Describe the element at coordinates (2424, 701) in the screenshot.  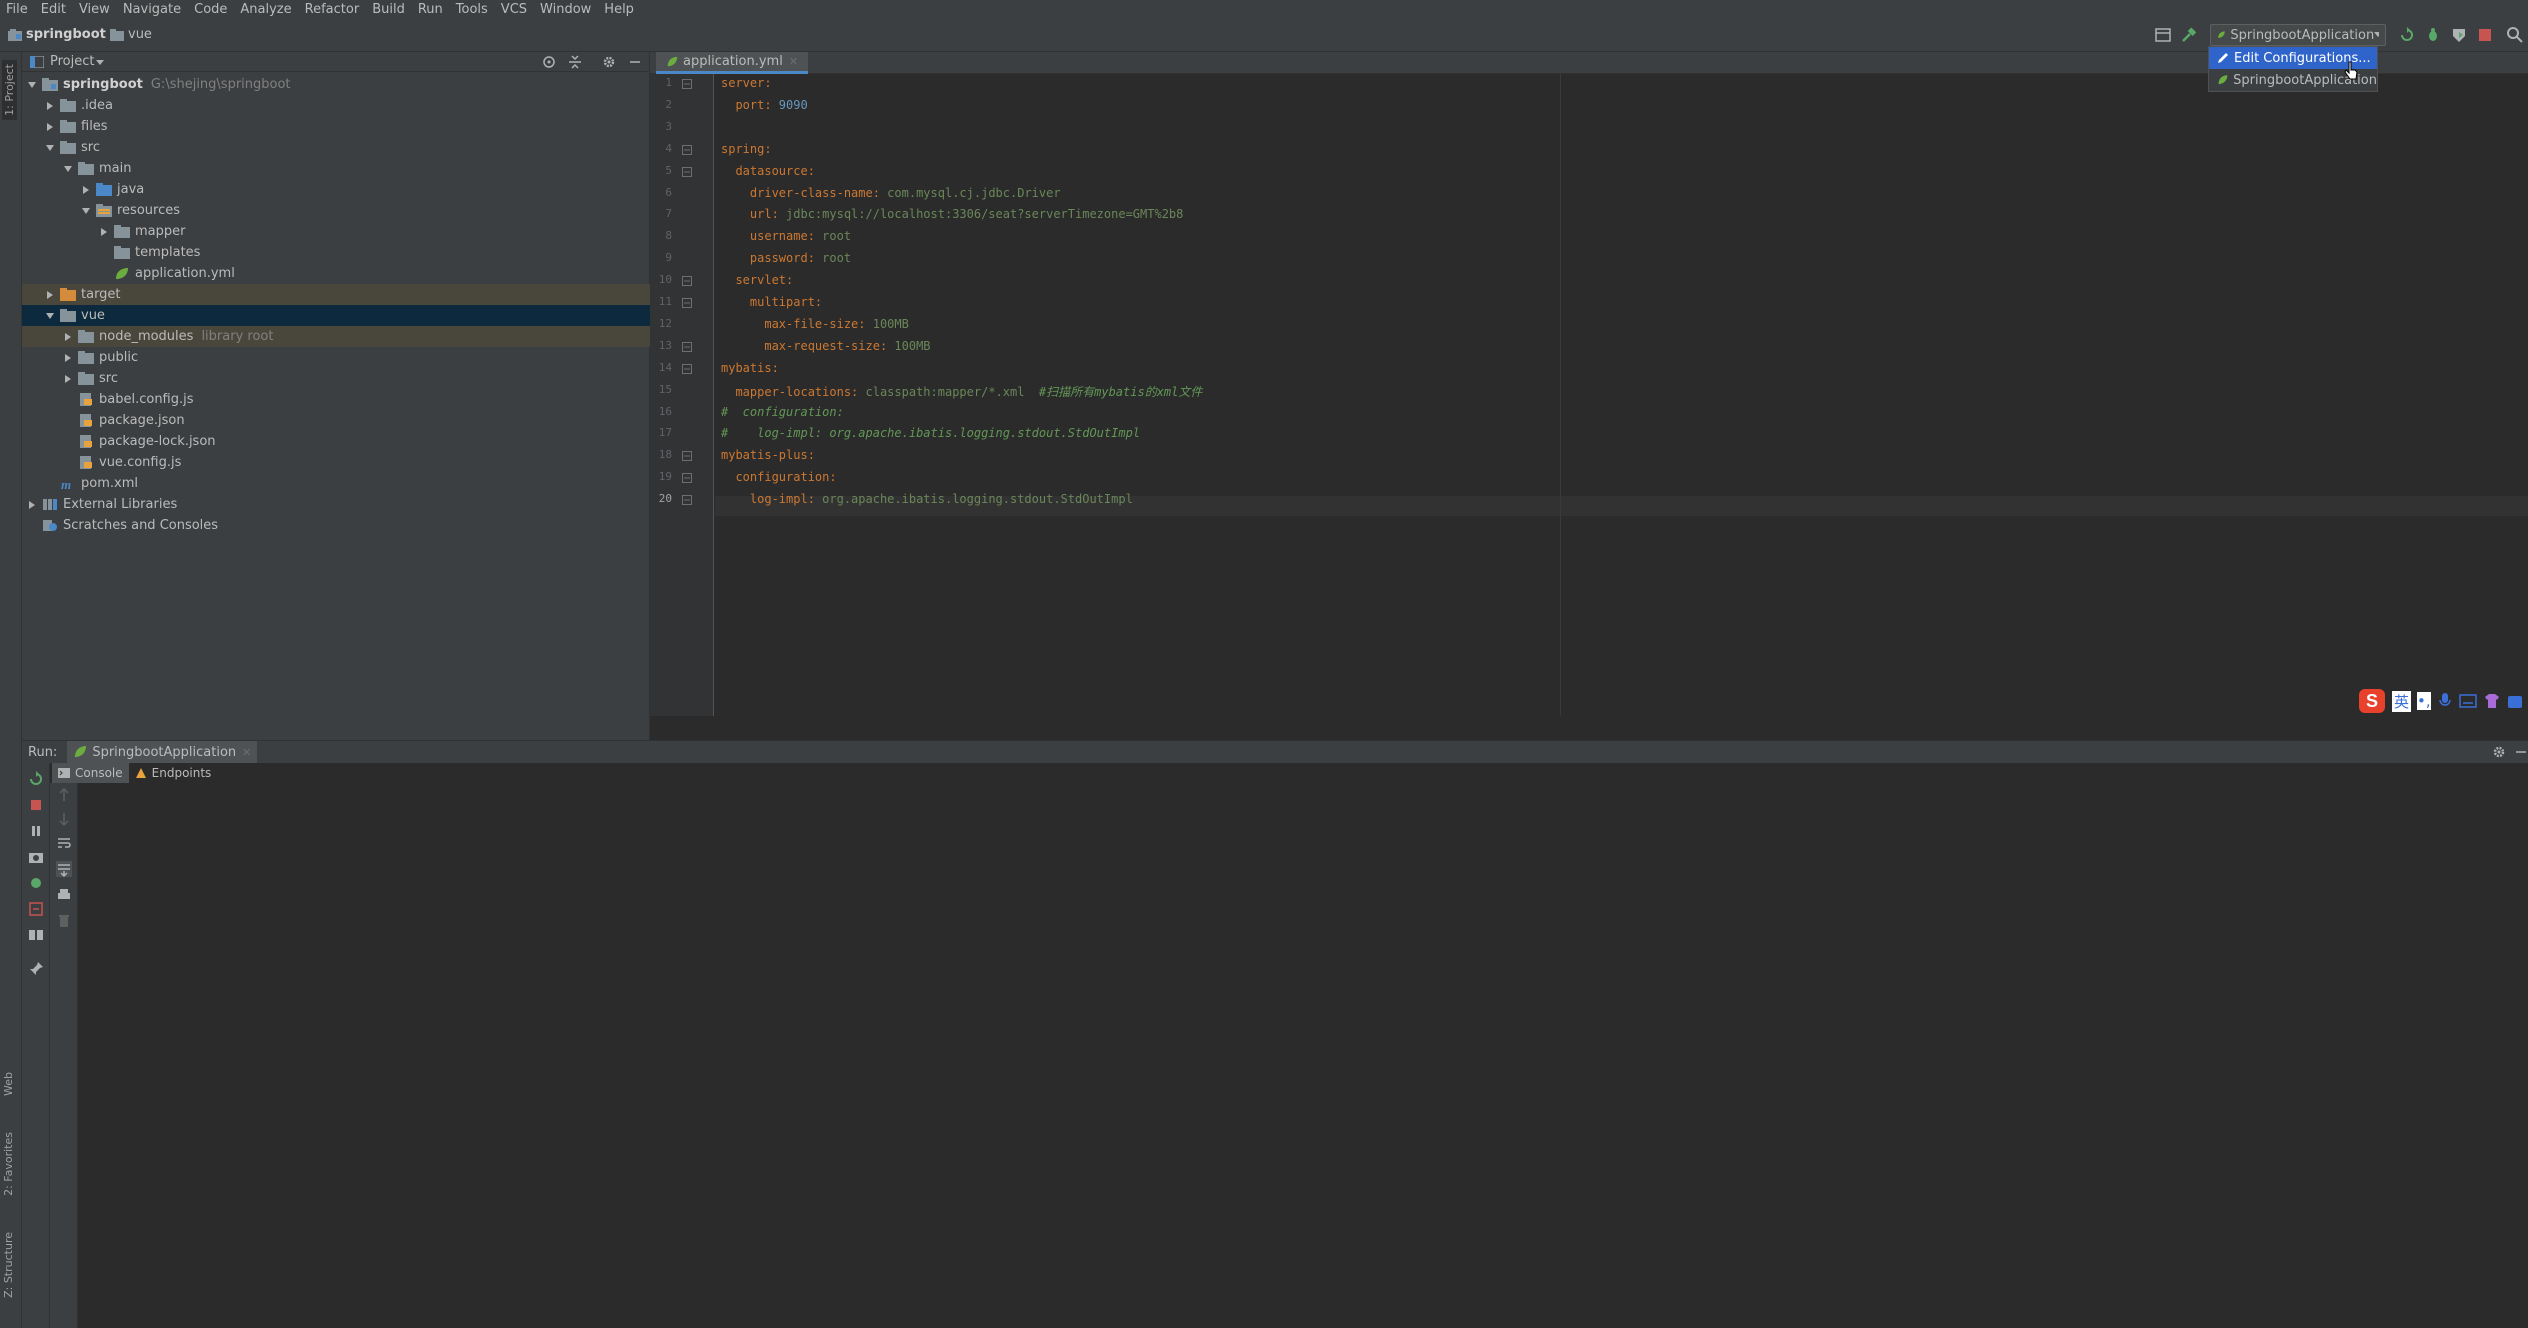
I see `punctuation-icon: •,` at that location.